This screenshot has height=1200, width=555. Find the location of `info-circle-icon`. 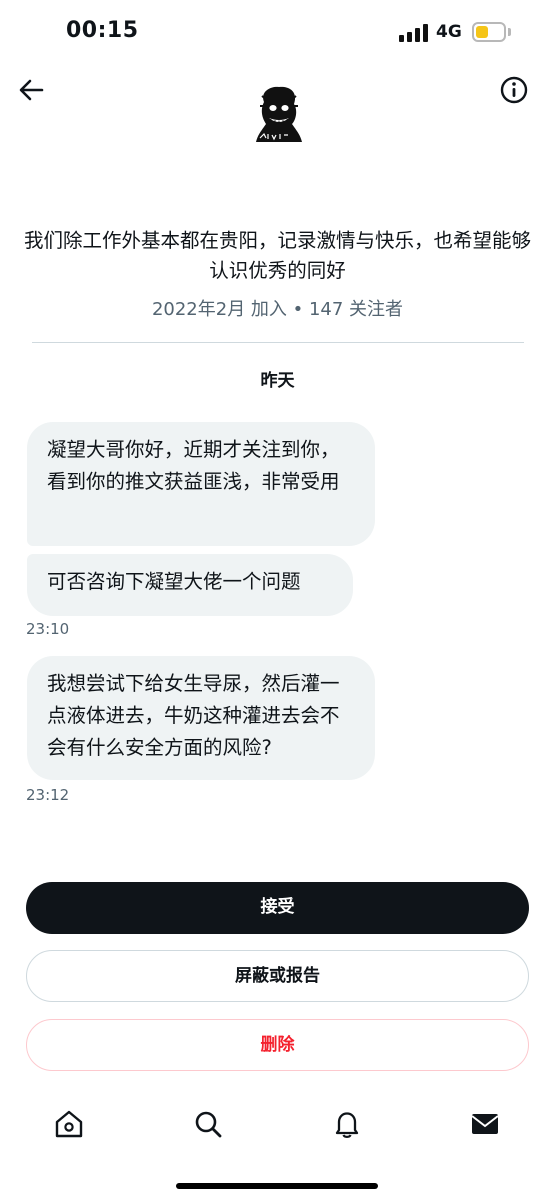

info-circle-icon is located at coordinates (514, 90).